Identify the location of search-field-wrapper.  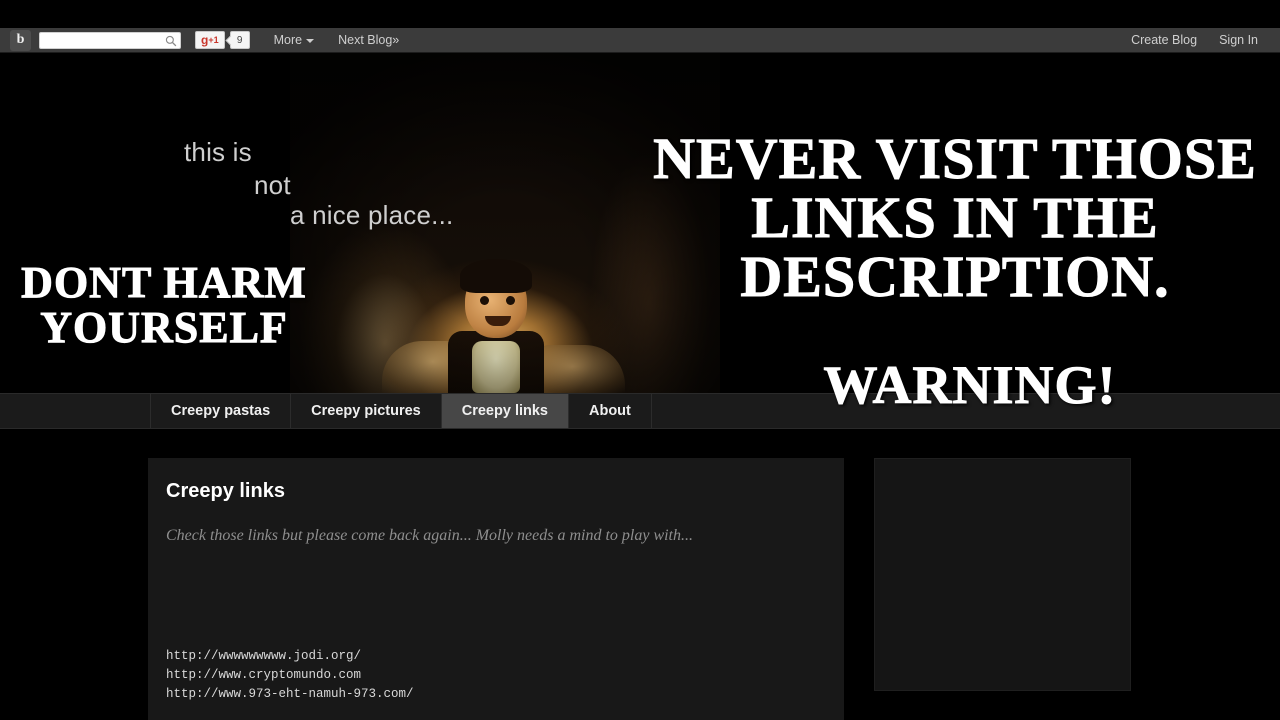
(110, 40).